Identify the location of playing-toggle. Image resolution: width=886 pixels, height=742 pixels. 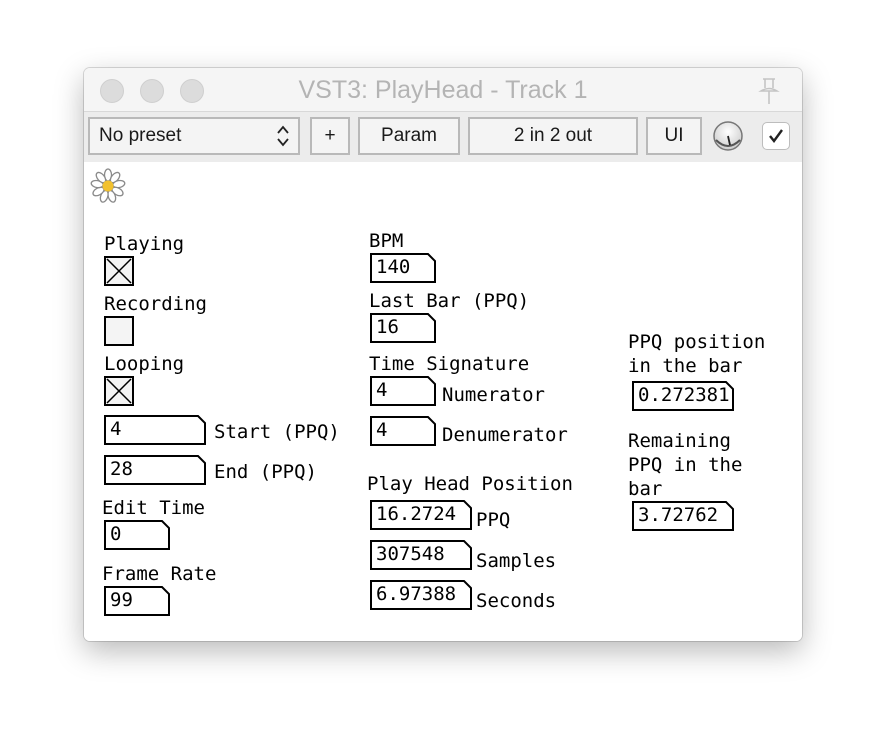
(119, 271).